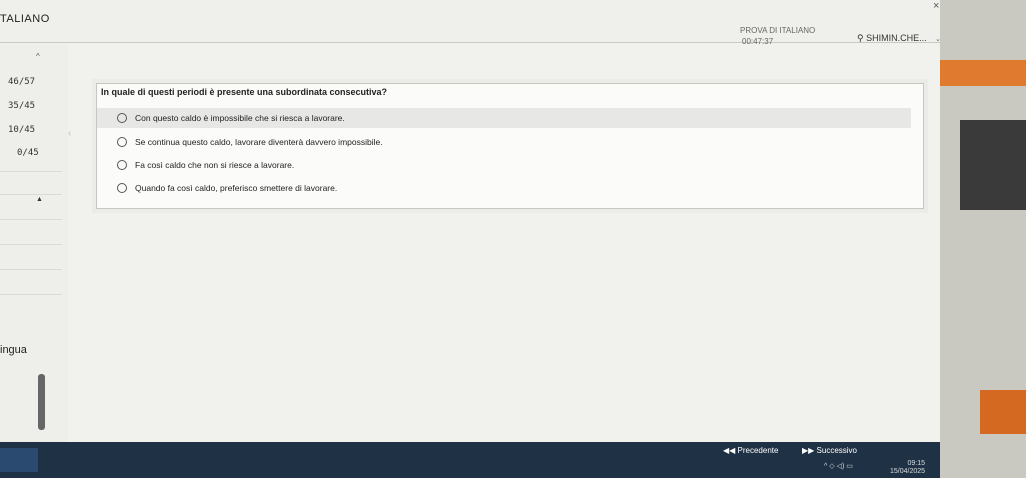 Image resolution: width=1026 pixels, height=478 pixels. I want to click on user-icon: ⚲, so click(860, 38).